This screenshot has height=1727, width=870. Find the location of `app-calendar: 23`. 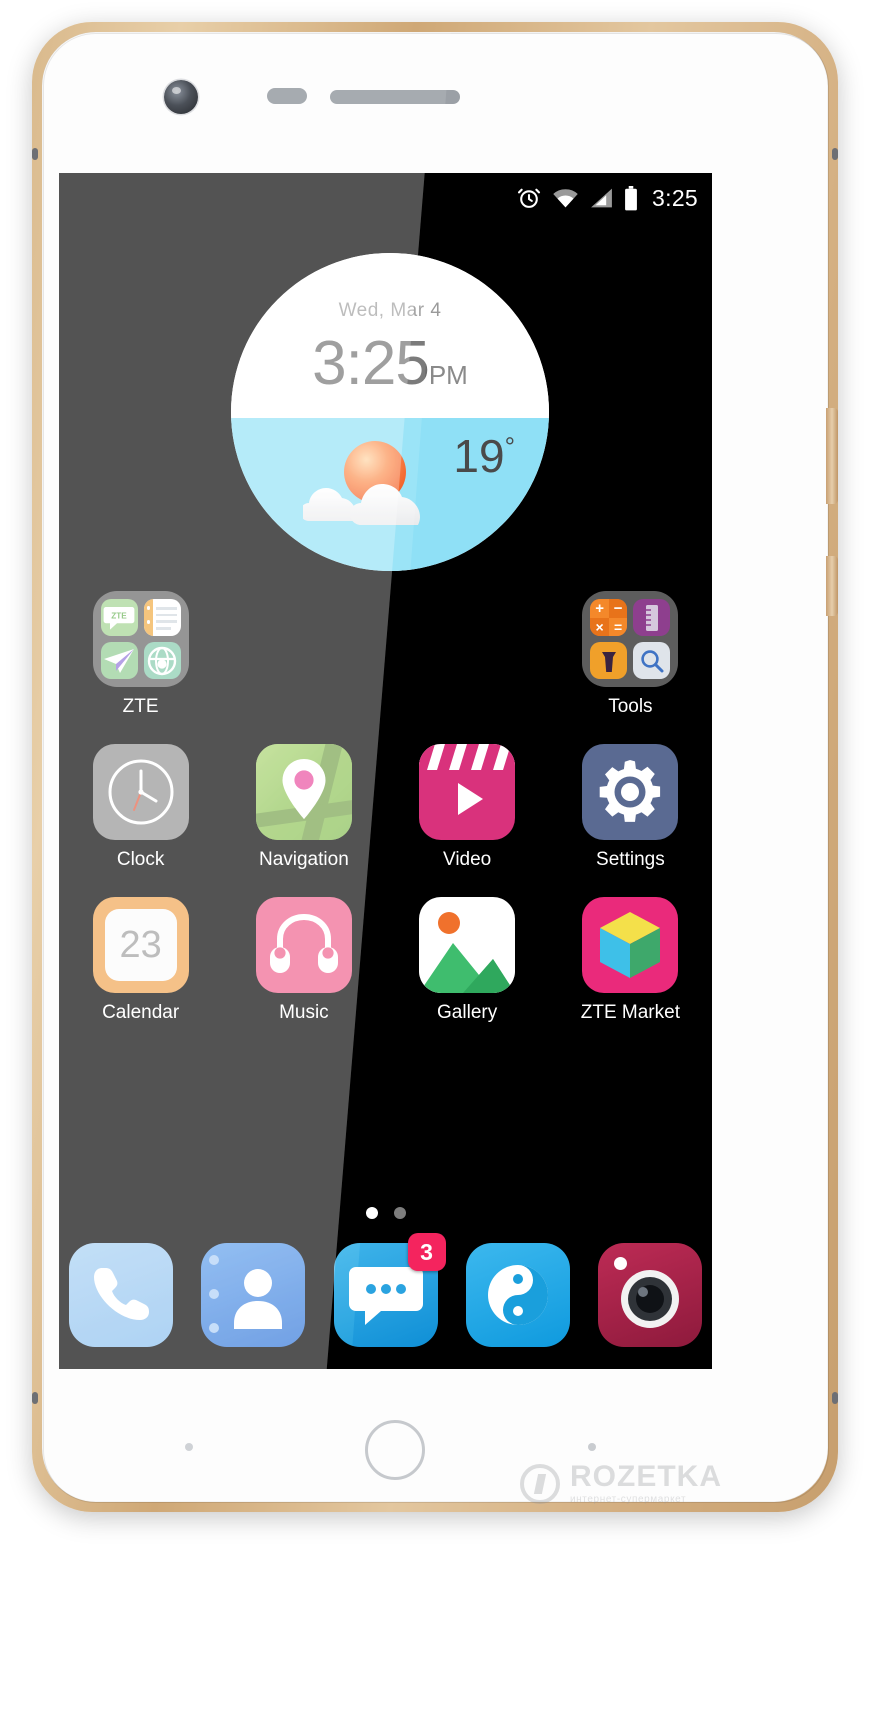

app-calendar: 23 is located at coordinates (140, 945).